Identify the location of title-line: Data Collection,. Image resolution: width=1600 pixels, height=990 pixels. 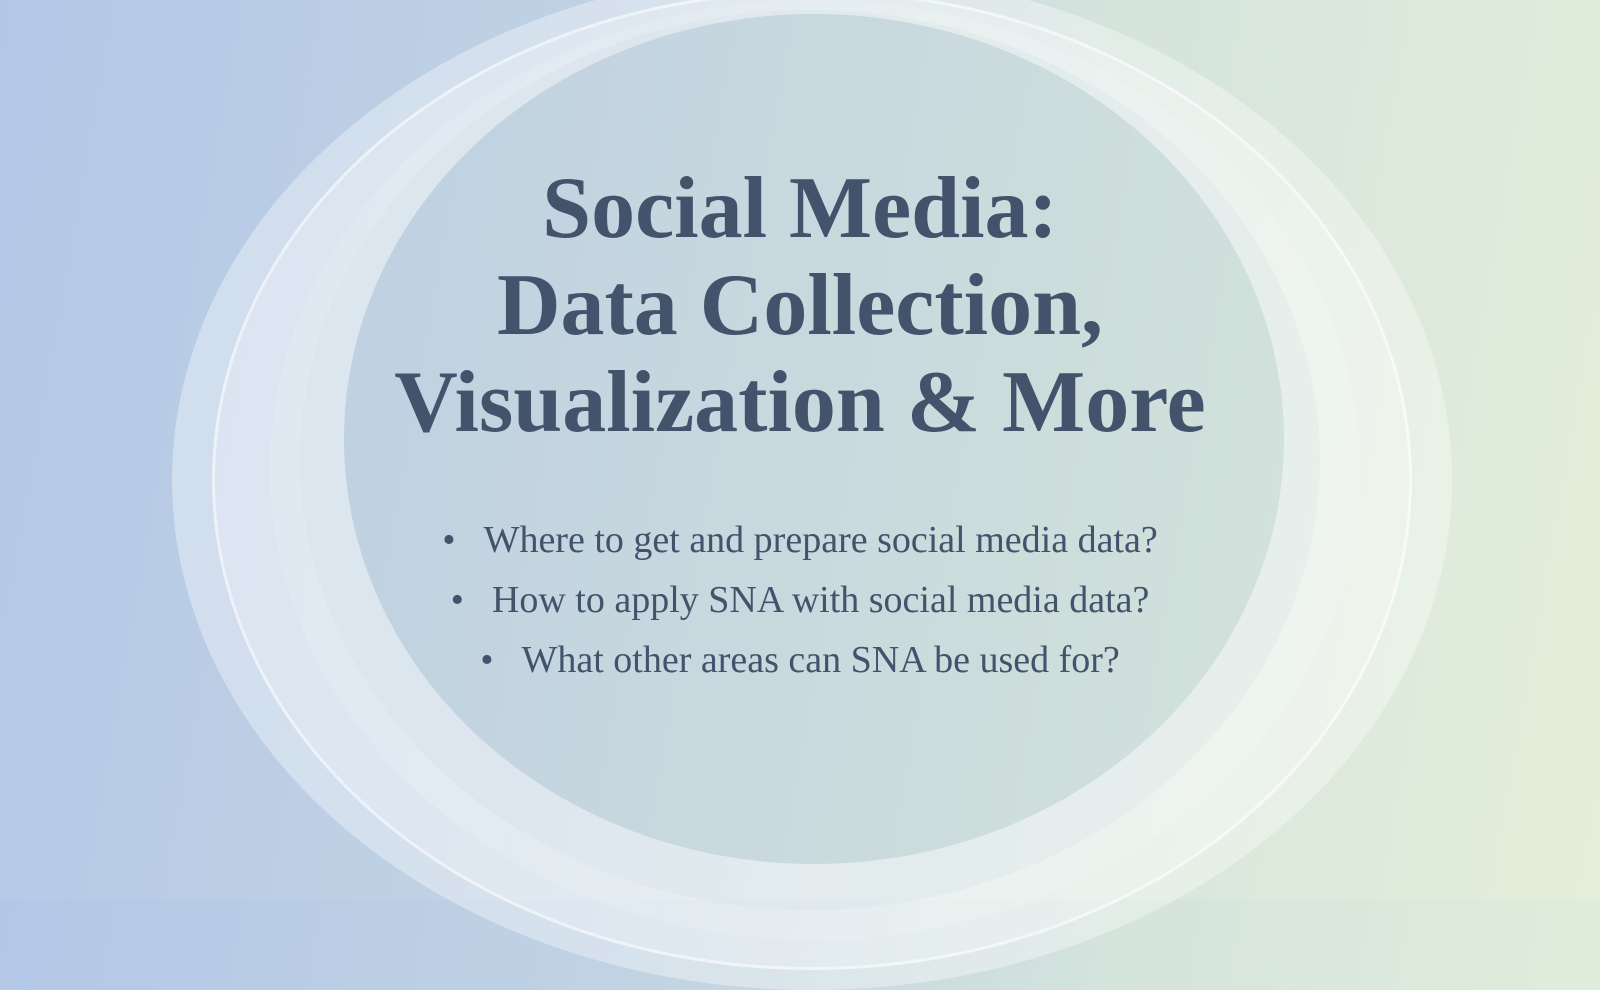
(800, 305).